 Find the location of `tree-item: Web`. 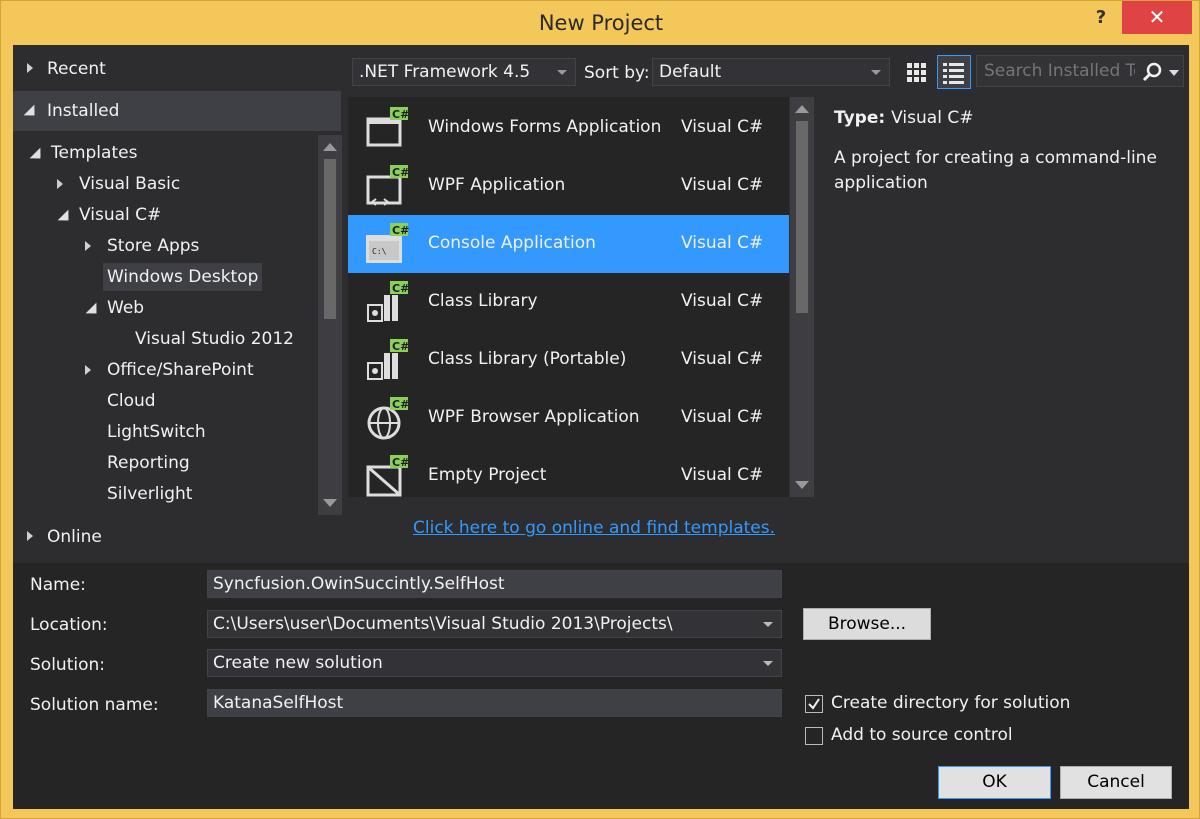

tree-item: Web is located at coordinates (163, 308).